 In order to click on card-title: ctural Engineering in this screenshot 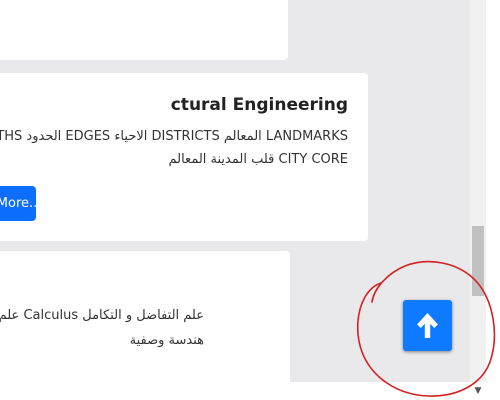, I will do `click(259, 105)`.